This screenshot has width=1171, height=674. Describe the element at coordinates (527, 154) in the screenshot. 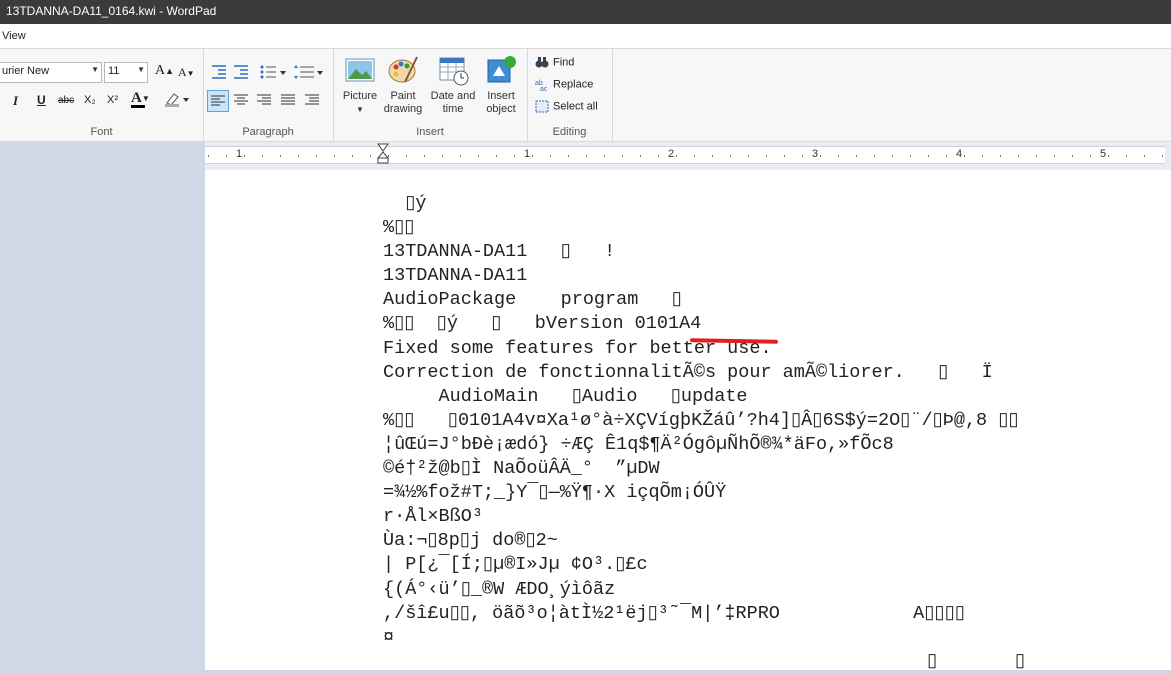

I see `ruler-number: 1` at that location.